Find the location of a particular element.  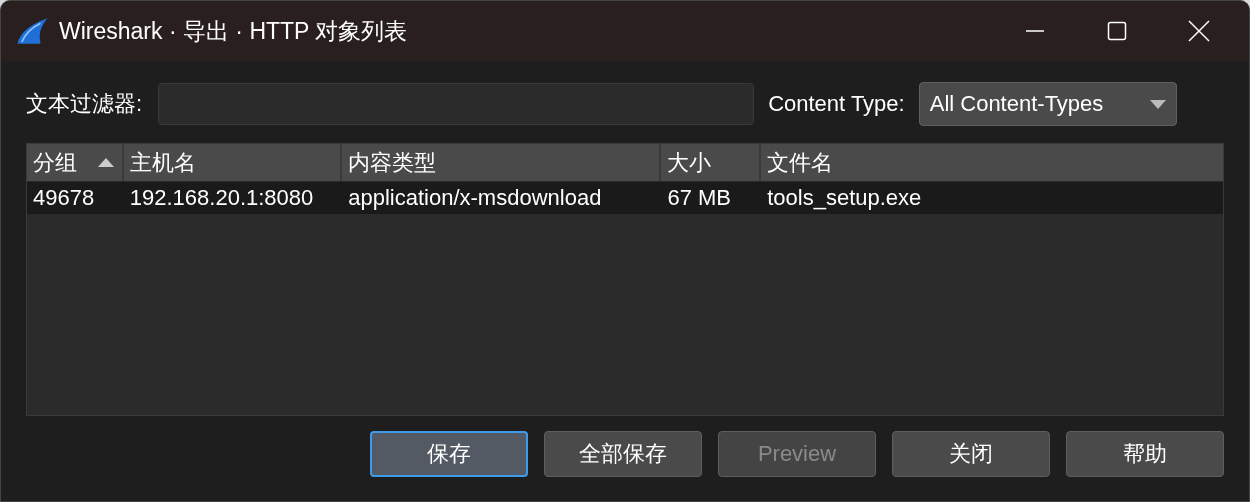

content-type-dropdown: All Content-Types is located at coordinates (1047, 104).